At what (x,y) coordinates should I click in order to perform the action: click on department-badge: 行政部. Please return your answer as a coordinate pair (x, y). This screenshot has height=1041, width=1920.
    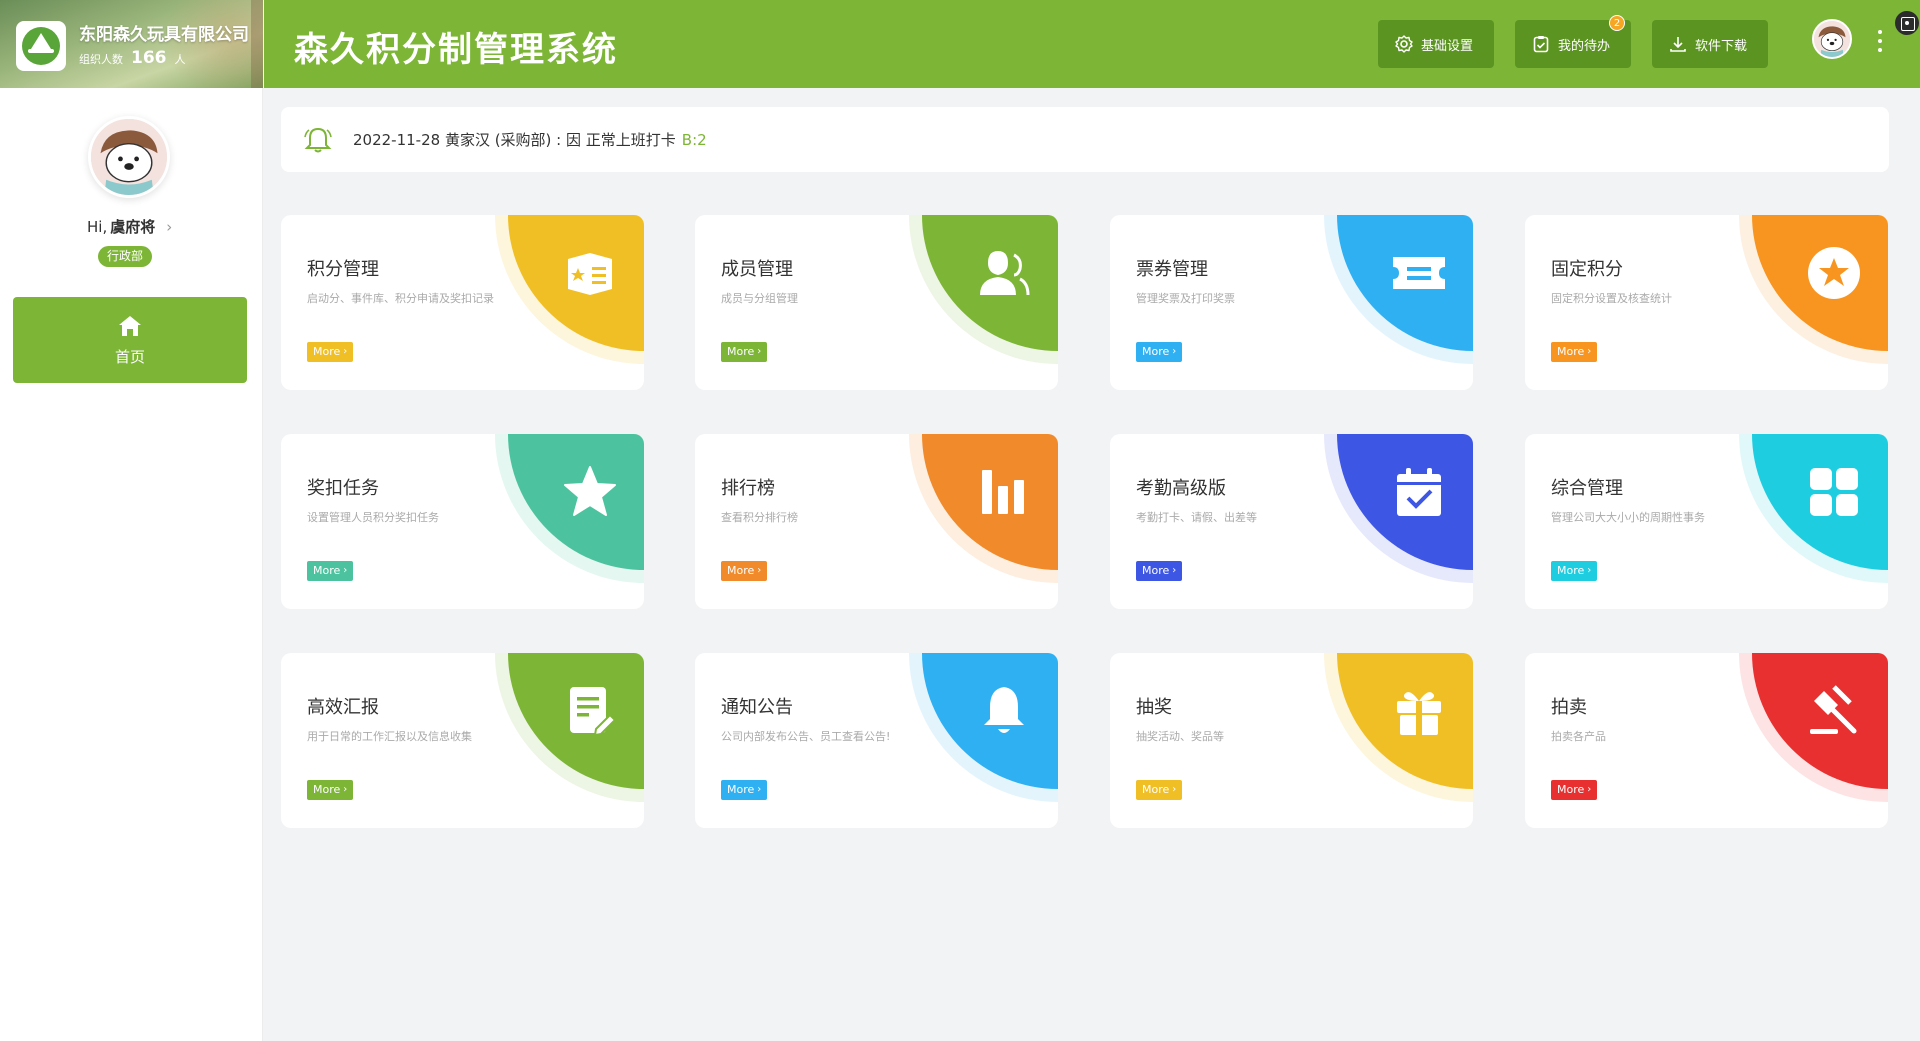
    Looking at the image, I should click on (125, 256).